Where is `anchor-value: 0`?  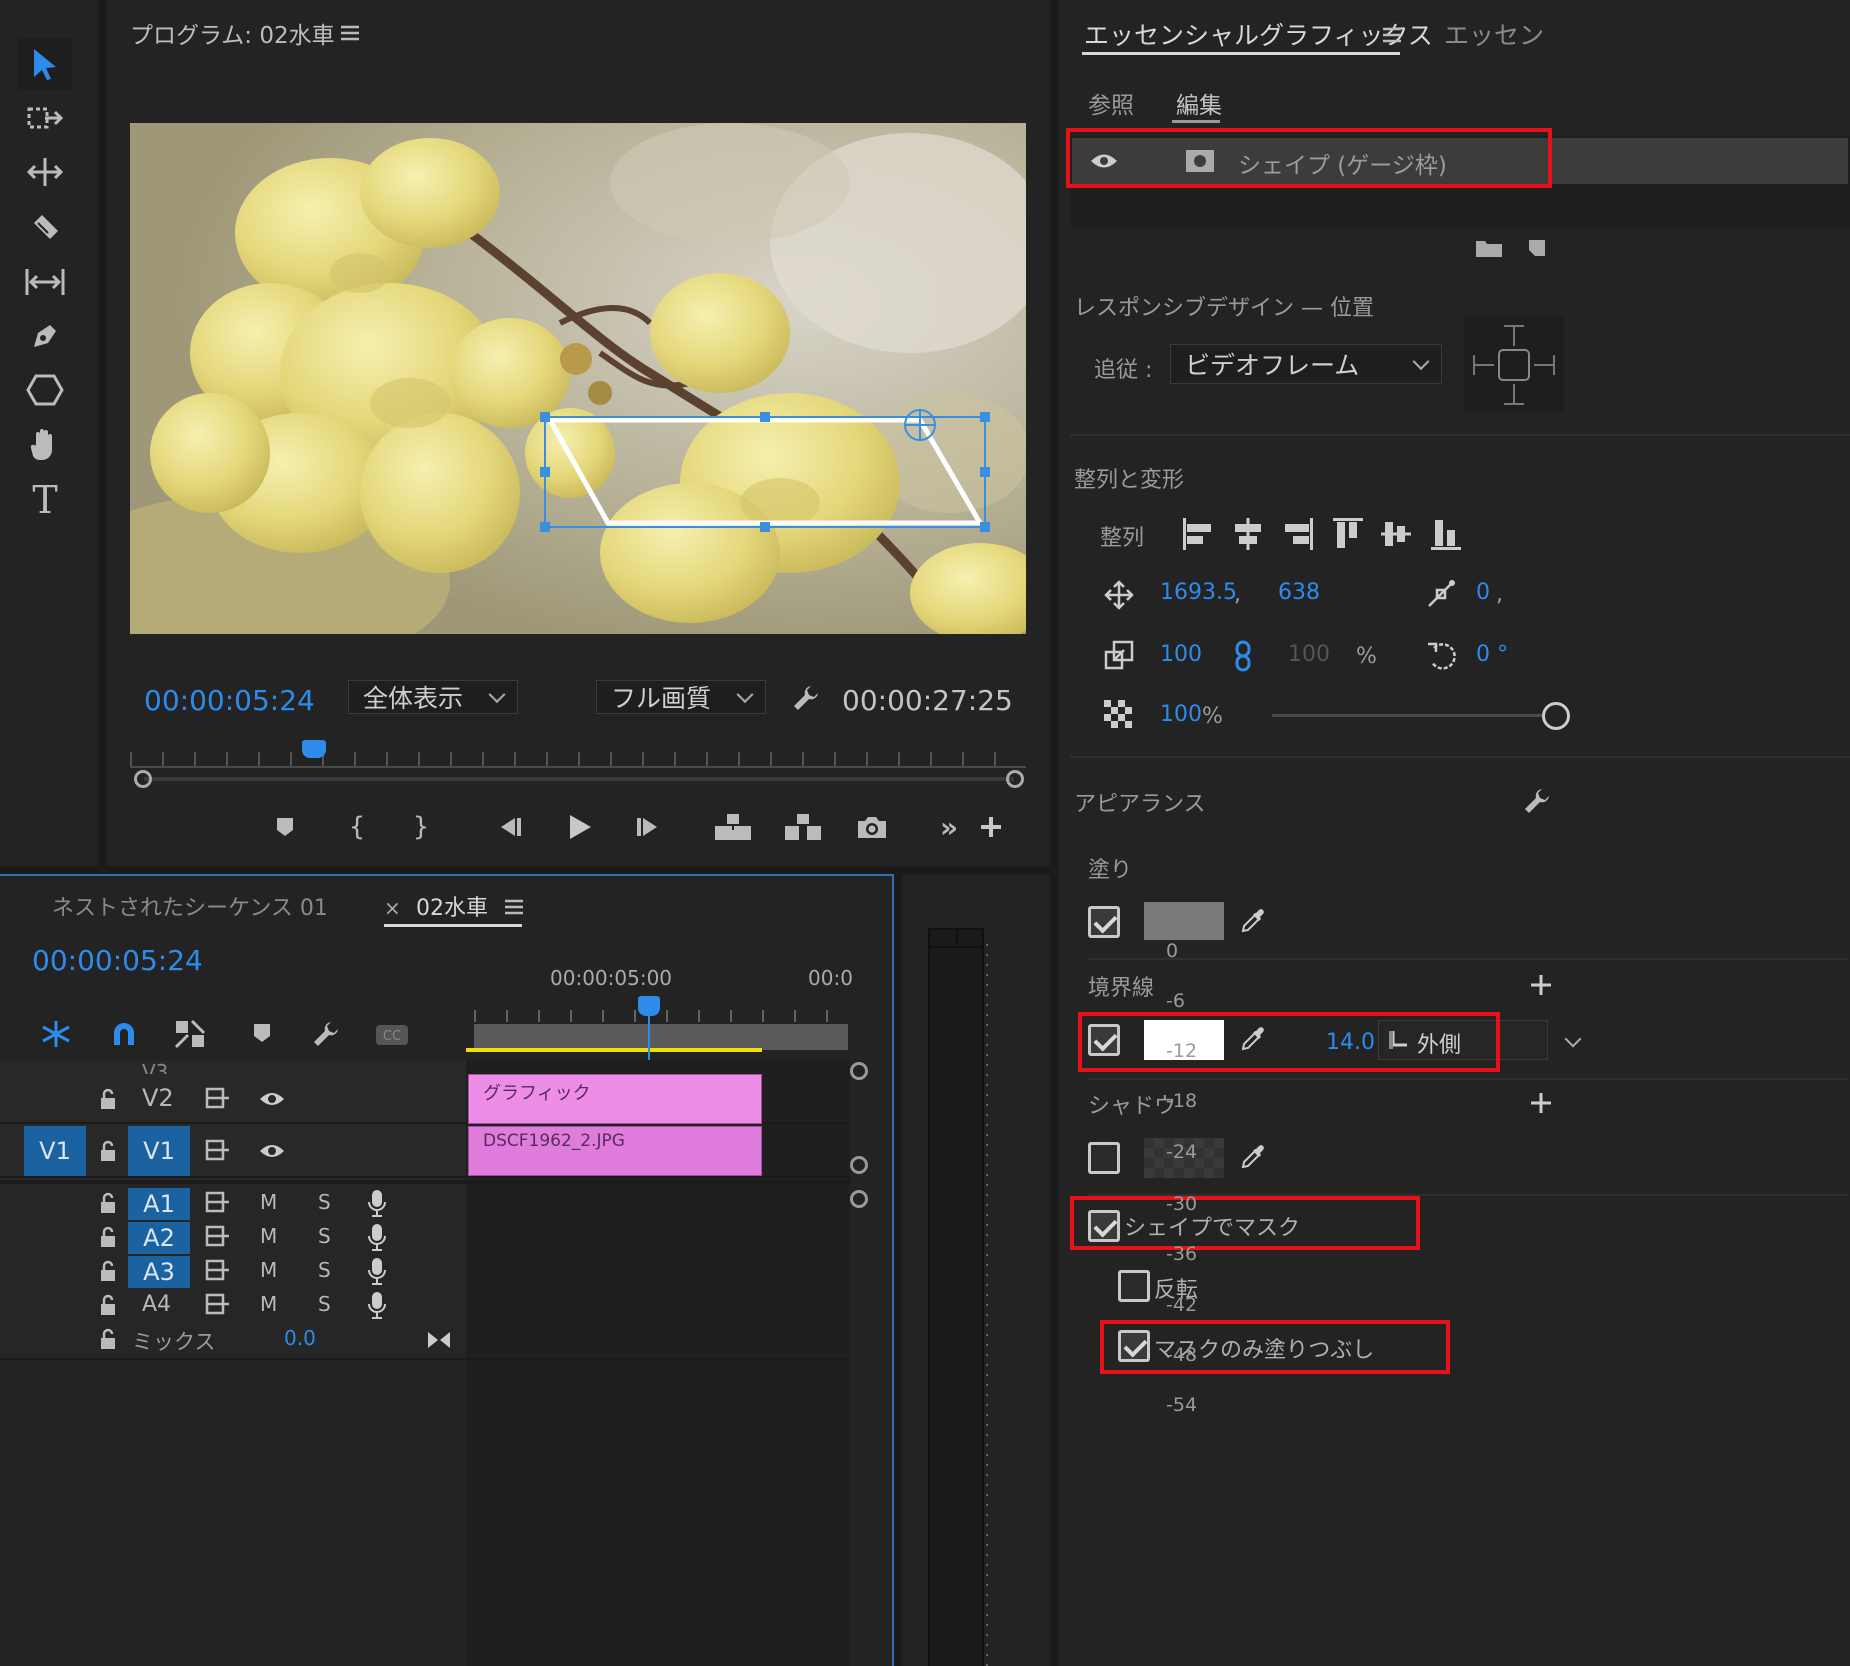
anchor-value: 0 is located at coordinates (1483, 592).